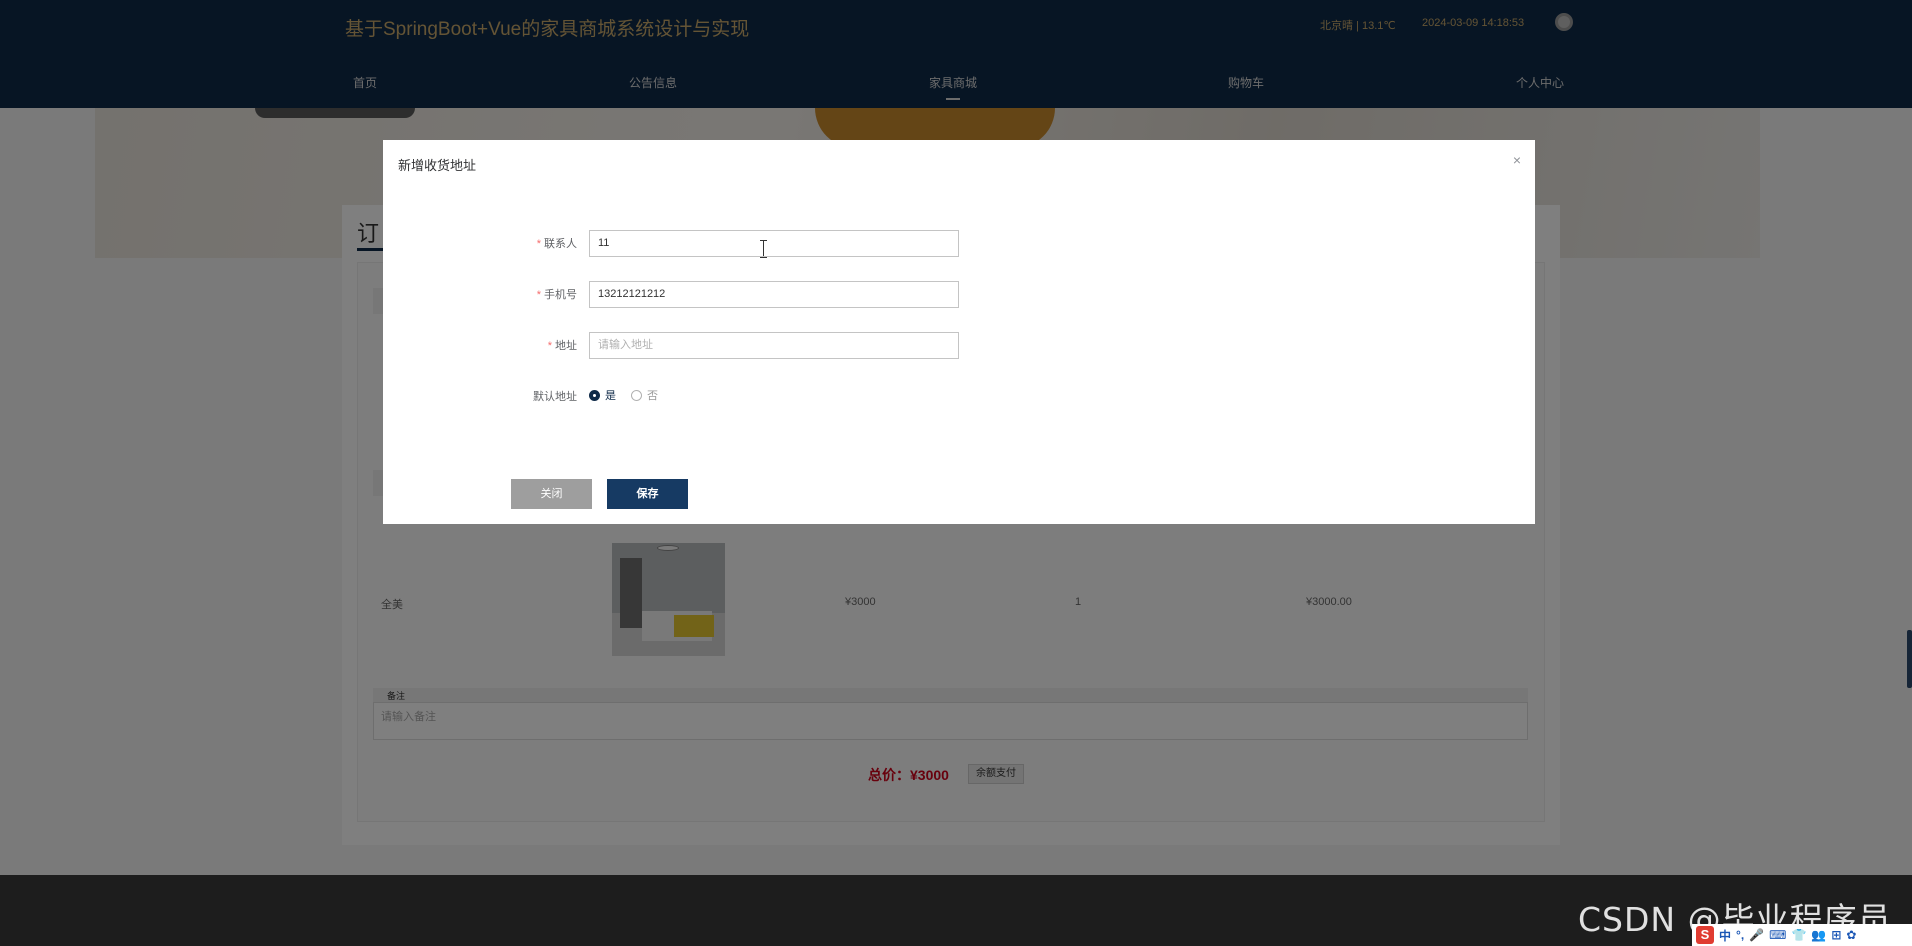 Image resolution: width=1912 pixels, height=946 pixels. What do you see at coordinates (556, 295) in the screenshot?
I see `phone-label: * 手机号` at bounding box center [556, 295].